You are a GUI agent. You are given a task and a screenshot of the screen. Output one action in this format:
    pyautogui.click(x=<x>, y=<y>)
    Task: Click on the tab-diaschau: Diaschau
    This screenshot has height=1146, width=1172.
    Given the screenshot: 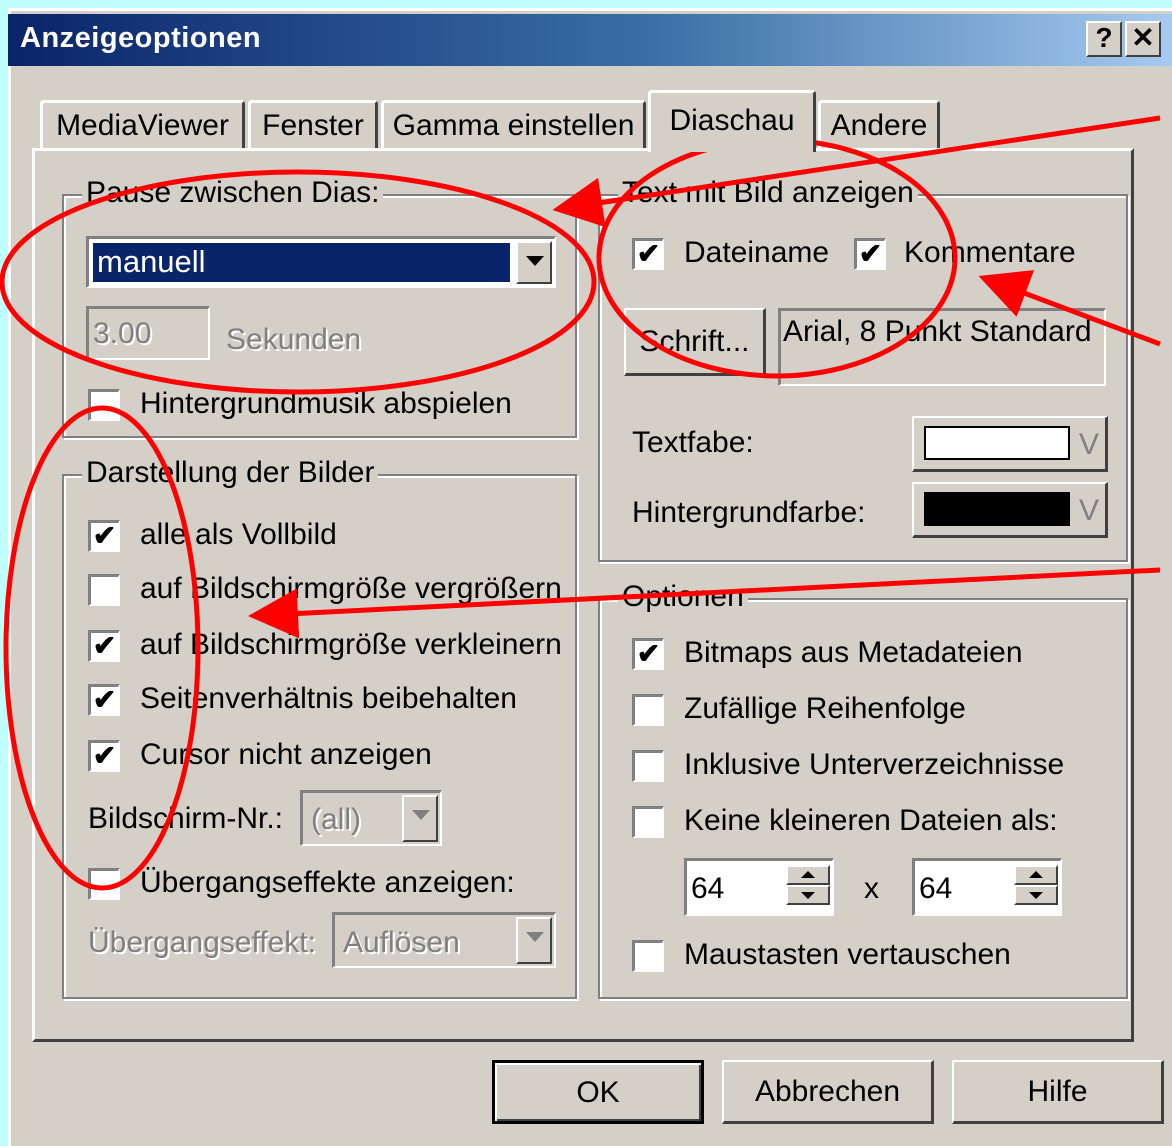 What is the action you would take?
    pyautogui.click(x=732, y=121)
    